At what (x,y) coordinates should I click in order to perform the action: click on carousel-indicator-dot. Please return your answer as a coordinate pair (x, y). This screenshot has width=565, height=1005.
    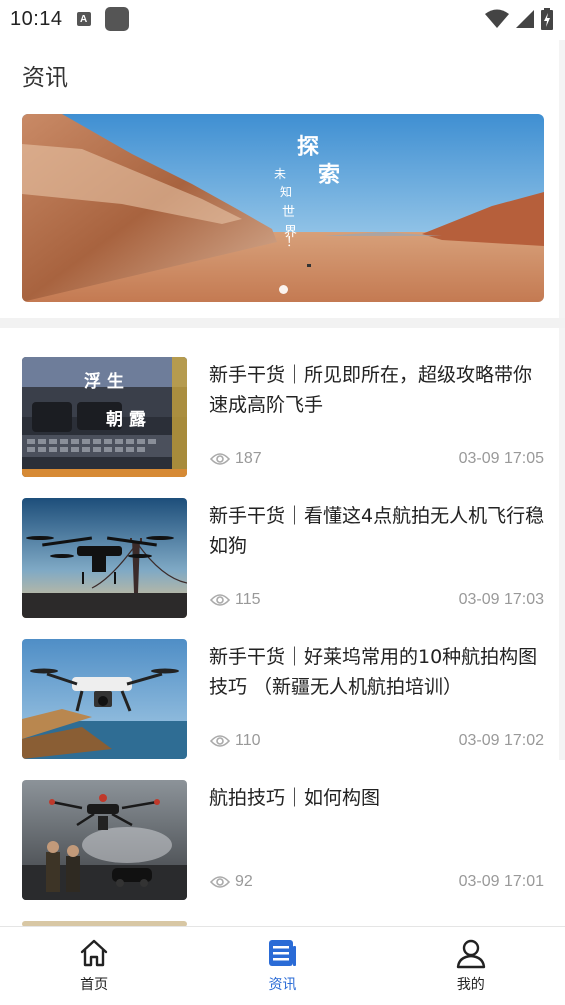
    Looking at the image, I should click on (283, 289).